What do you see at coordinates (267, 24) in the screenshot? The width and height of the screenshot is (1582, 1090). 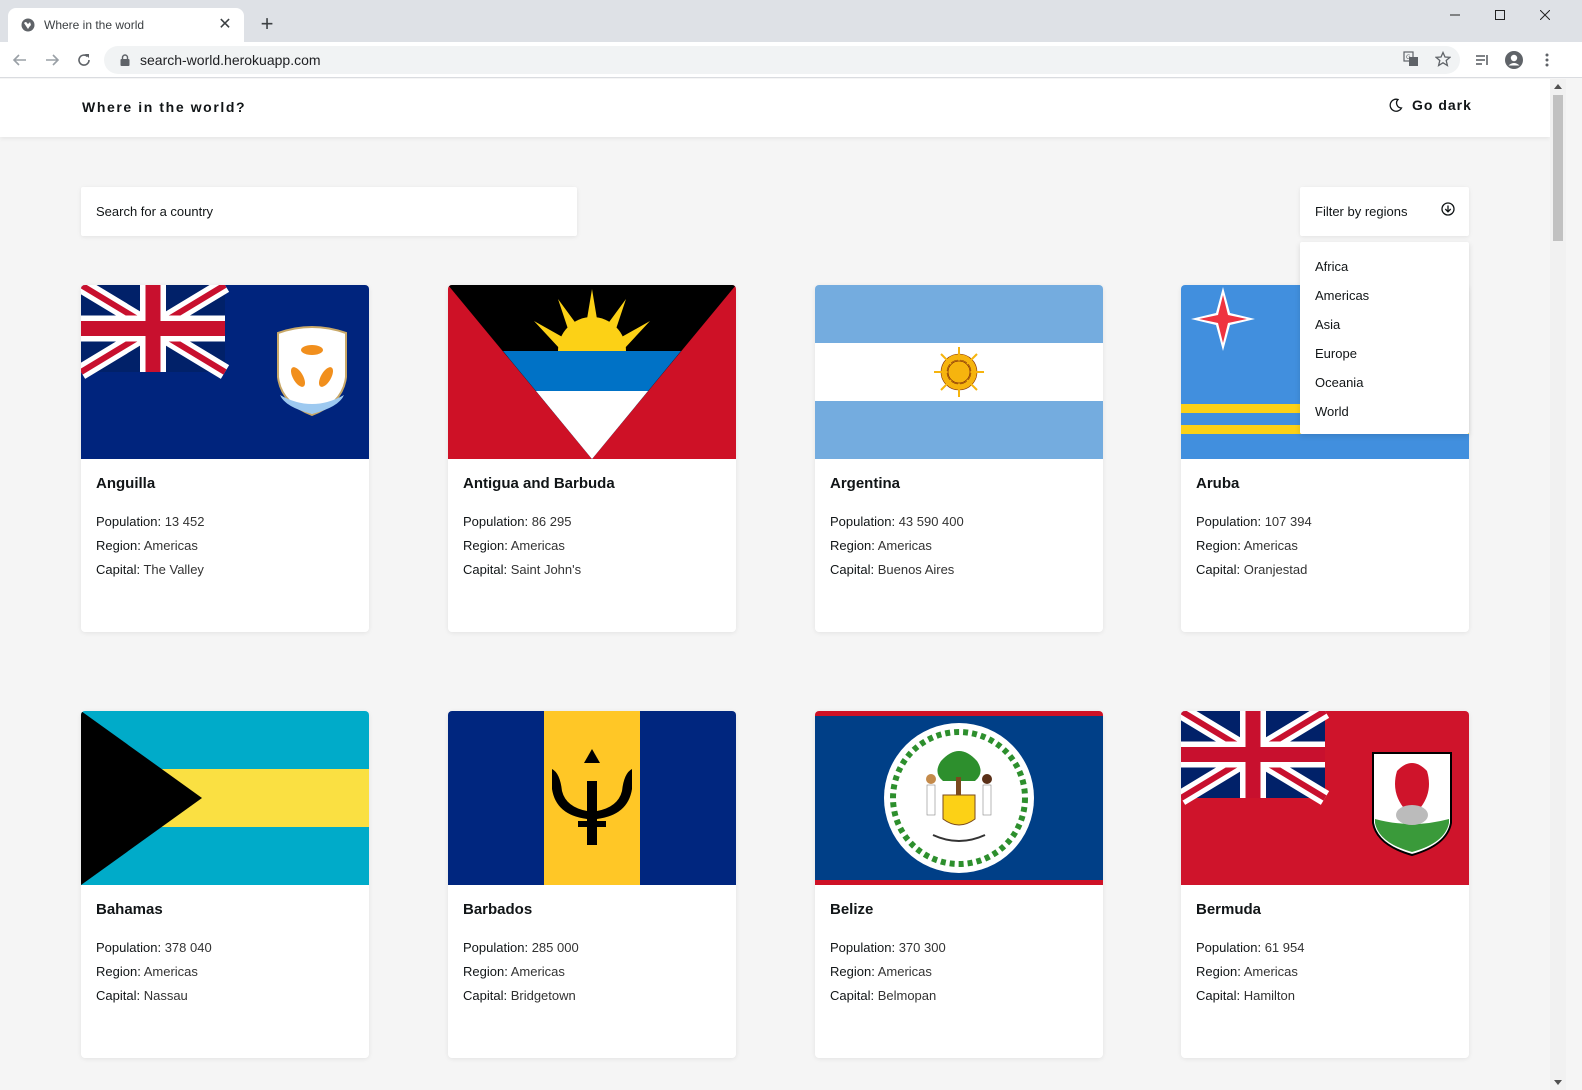 I see `new-tab-button: +` at bounding box center [267, 24].